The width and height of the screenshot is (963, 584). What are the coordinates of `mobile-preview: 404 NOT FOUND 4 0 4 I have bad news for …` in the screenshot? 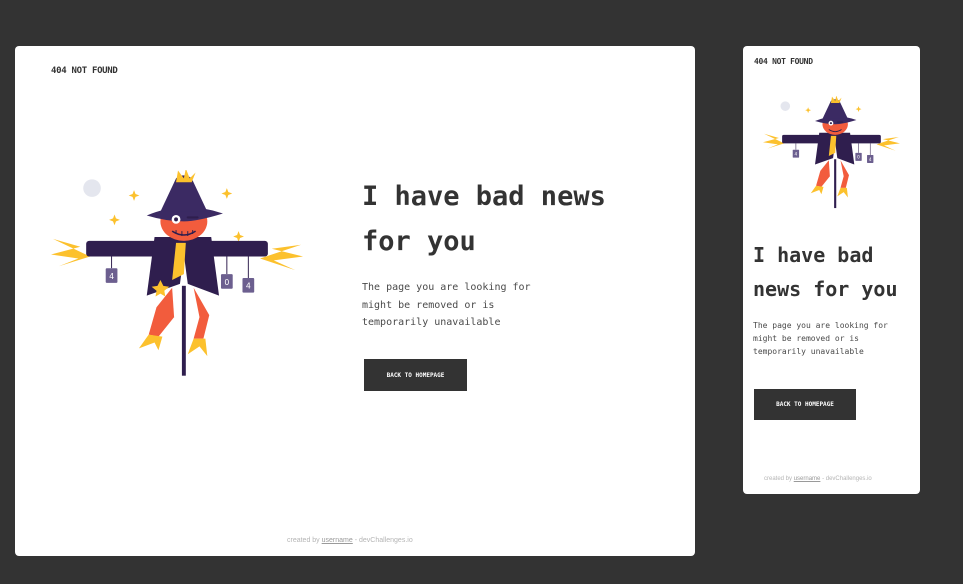 It's located at (831, 270).